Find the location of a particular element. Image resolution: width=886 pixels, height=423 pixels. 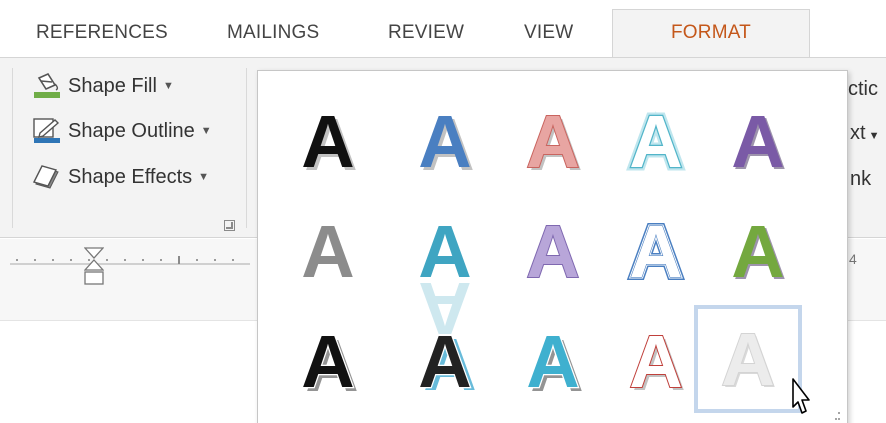

shape-outline-button: Shape Outline ▼ is located at coordinates (122, 131).